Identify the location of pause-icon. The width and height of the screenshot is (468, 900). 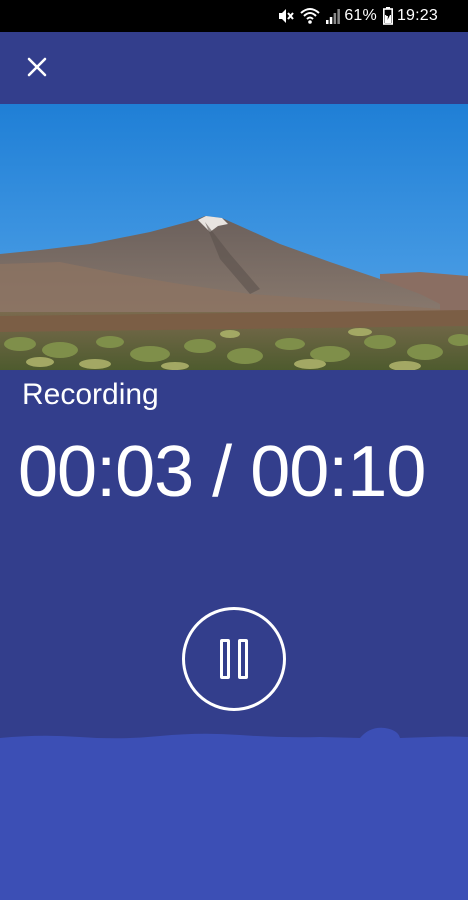
(234, 659).